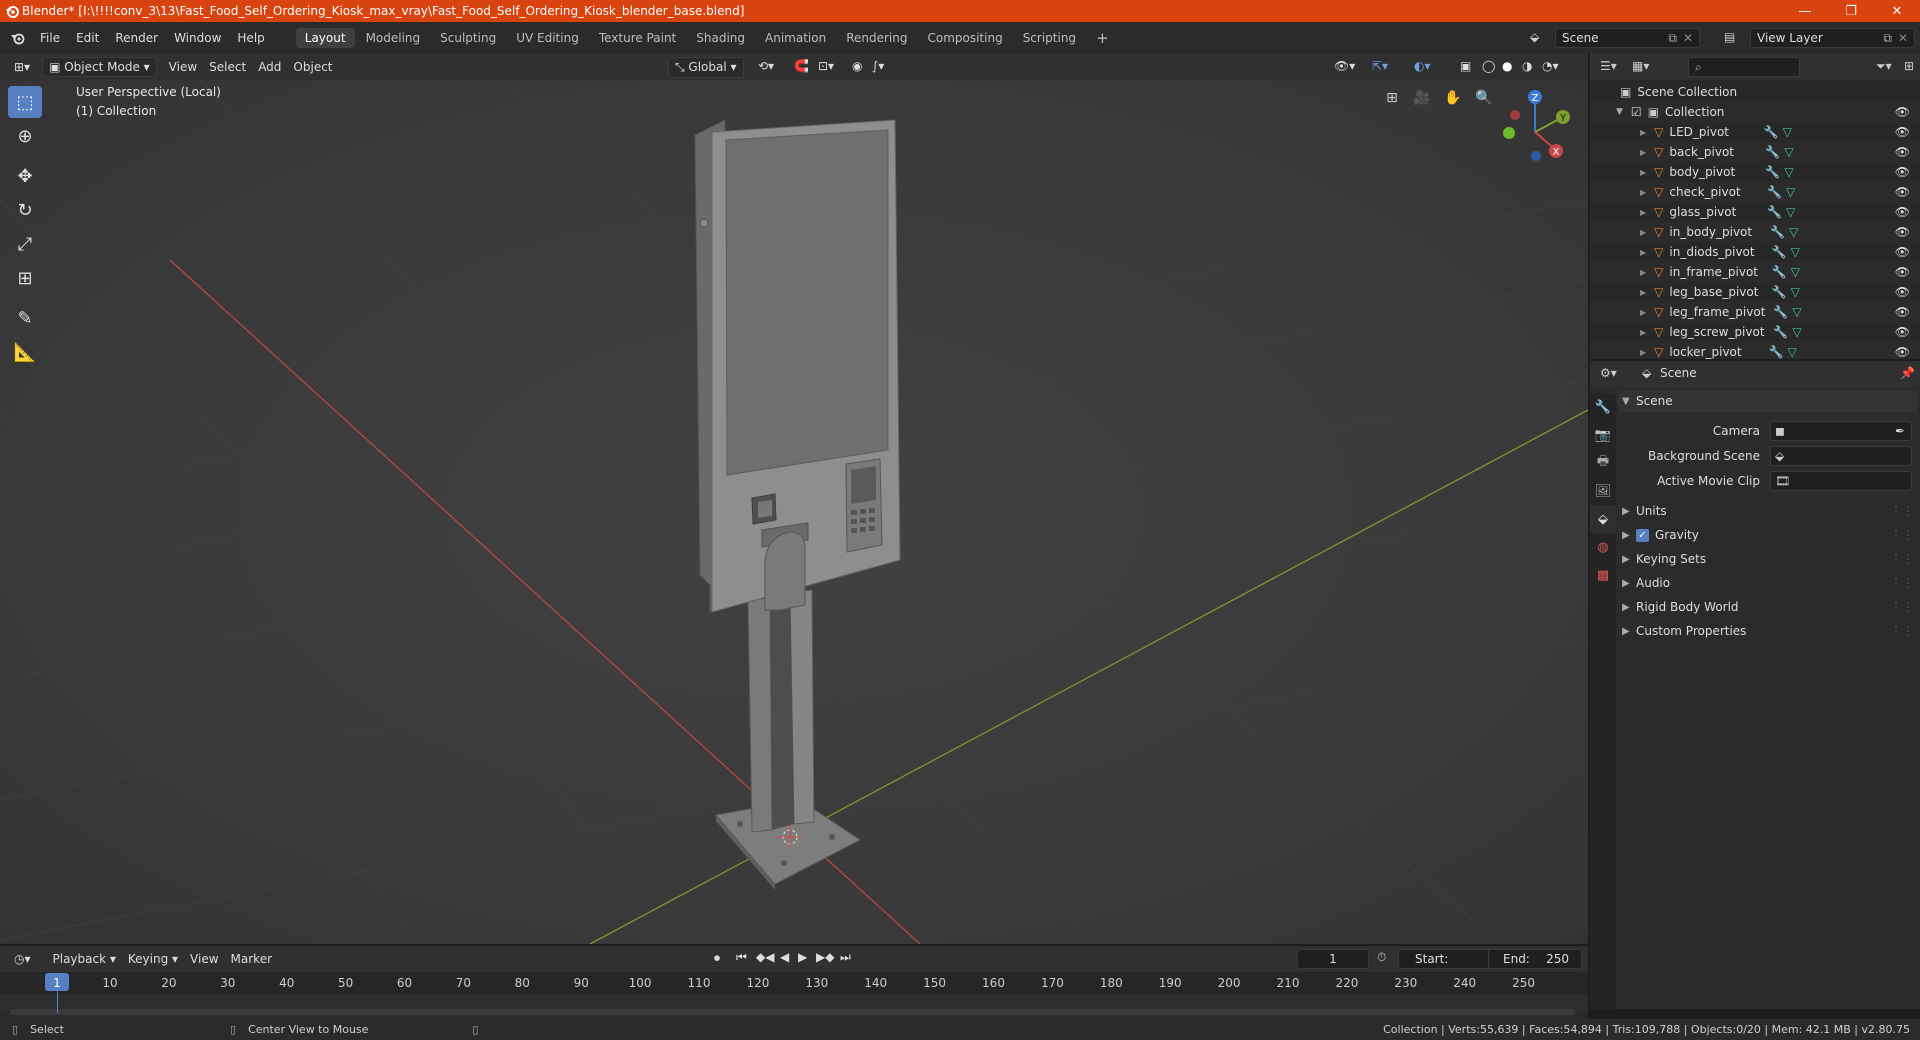 Image resolution: width=1920 pixels, height=1040 pixels. I want to click on subpanel-custom-properties: ▶ Custom Properties ⋮⋮, so click(1768, 631).